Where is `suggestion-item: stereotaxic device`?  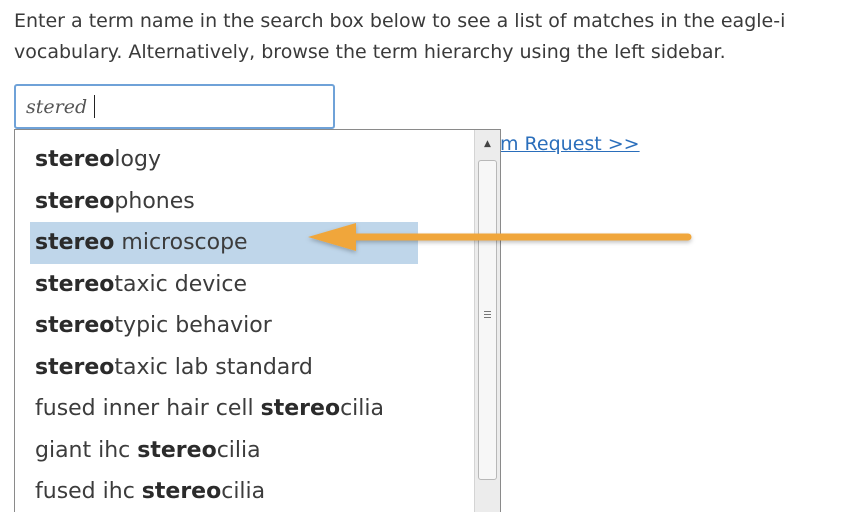 suggestion-item: stereotaxic device is located at coordinates (245, 285).